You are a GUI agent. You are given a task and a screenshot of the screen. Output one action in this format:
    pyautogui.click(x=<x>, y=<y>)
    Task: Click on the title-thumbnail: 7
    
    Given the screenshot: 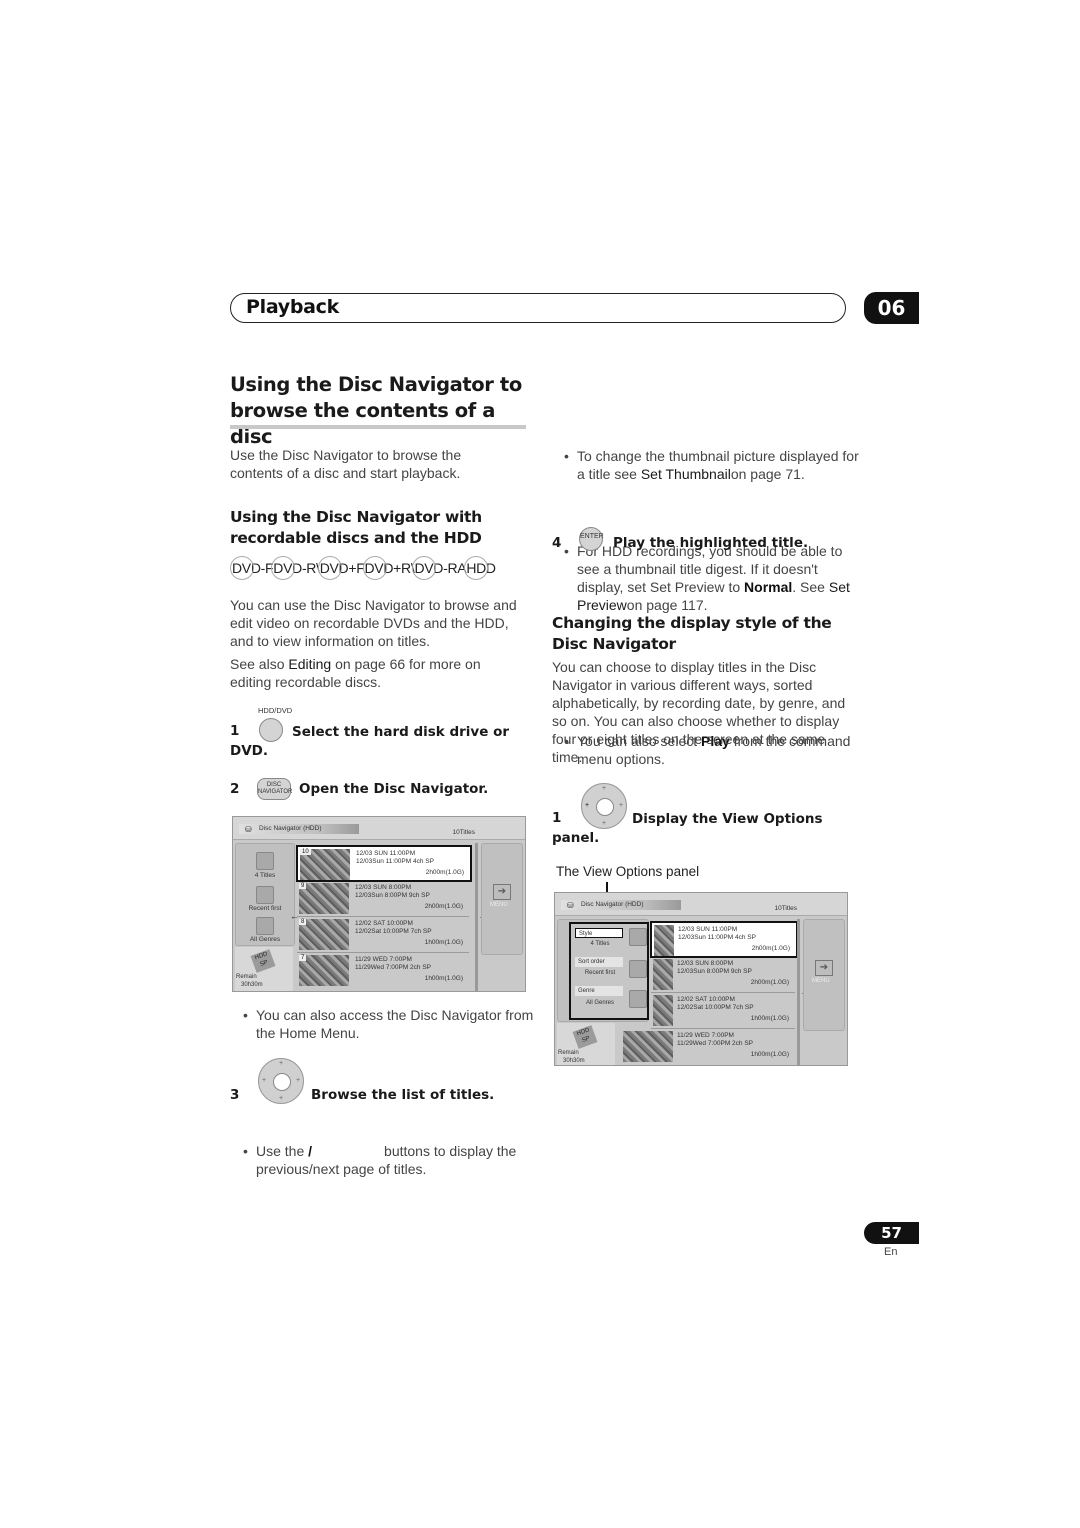 What is the action you would take?
    pyautogui.click(x=324, y=970)
    